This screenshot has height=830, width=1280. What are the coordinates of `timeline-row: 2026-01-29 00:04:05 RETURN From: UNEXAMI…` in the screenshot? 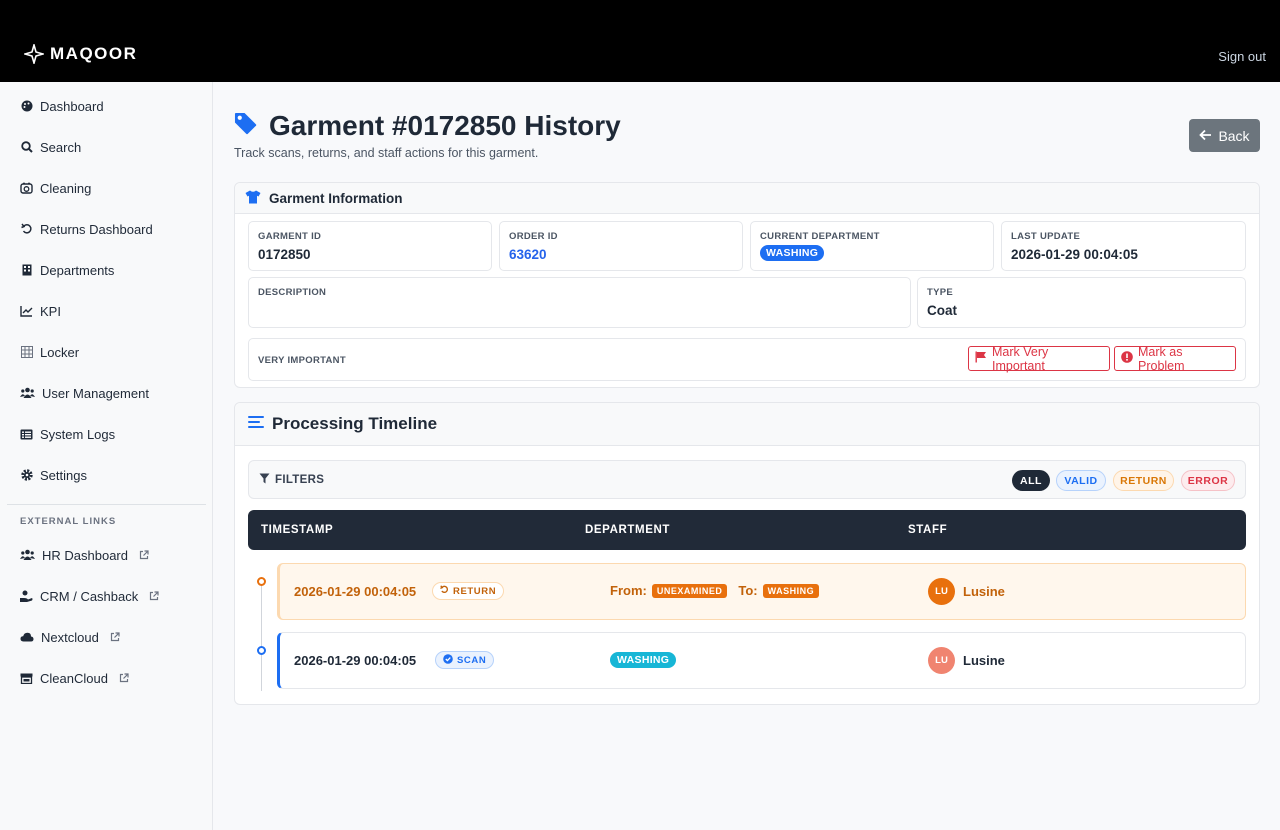 It's located at (761, 591).